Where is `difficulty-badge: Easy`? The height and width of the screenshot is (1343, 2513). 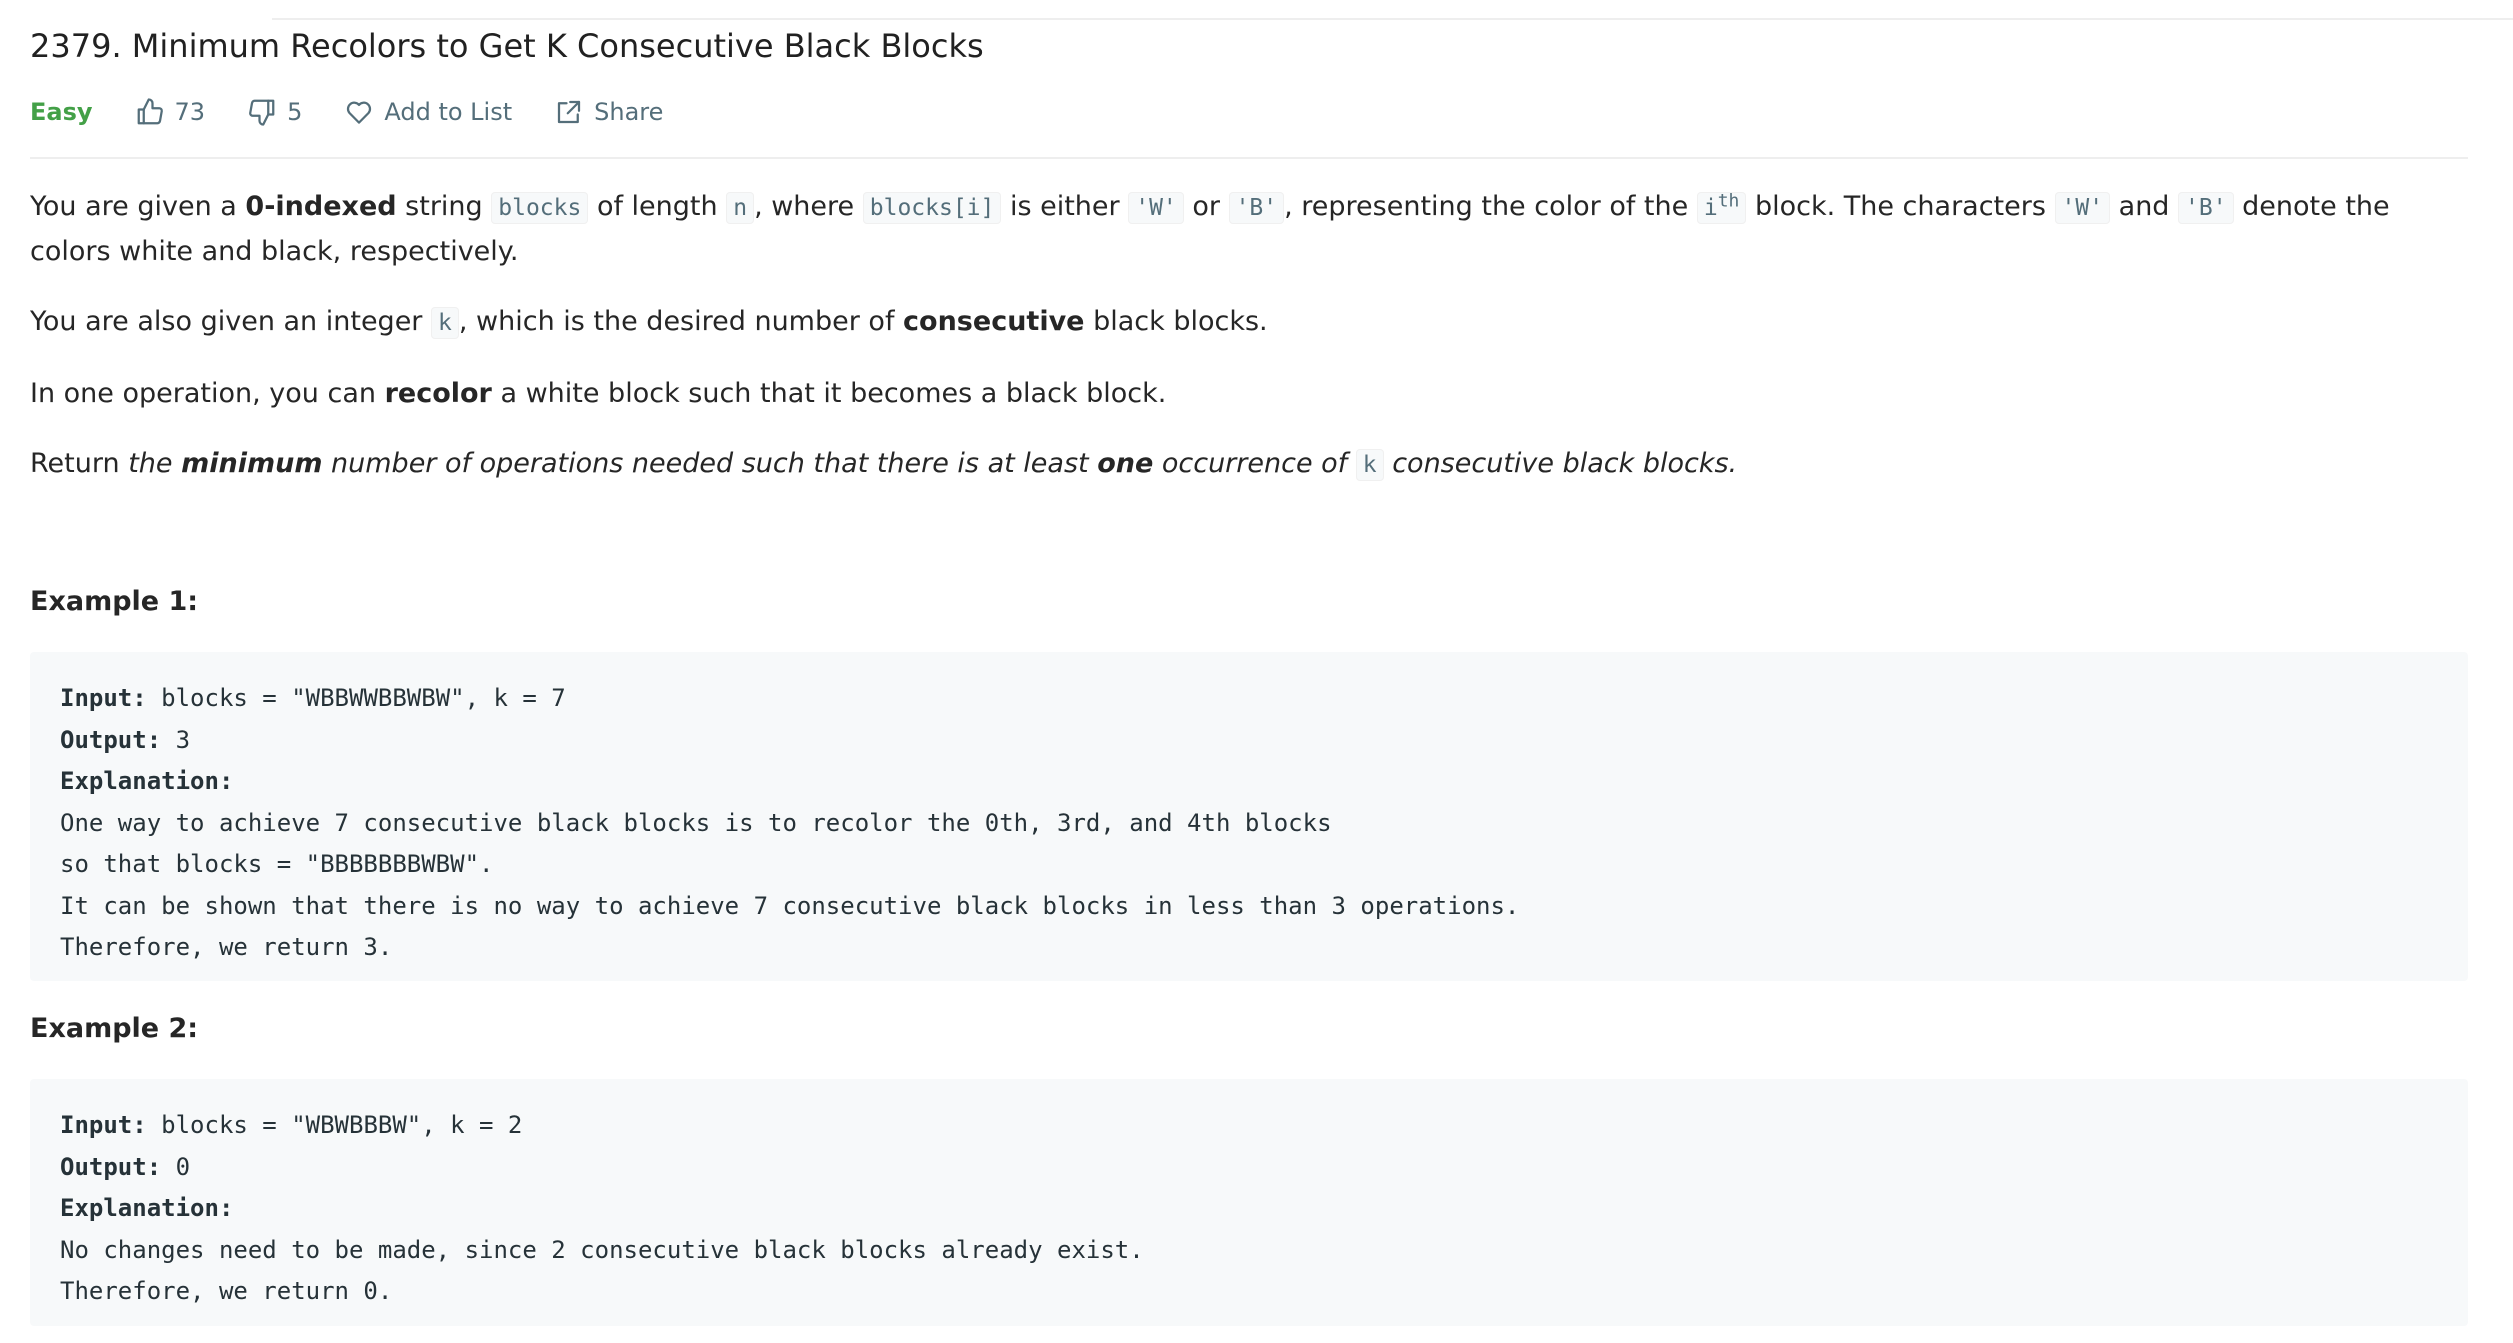
difficulty-badge: Easy is located at coordinates (61, 112).